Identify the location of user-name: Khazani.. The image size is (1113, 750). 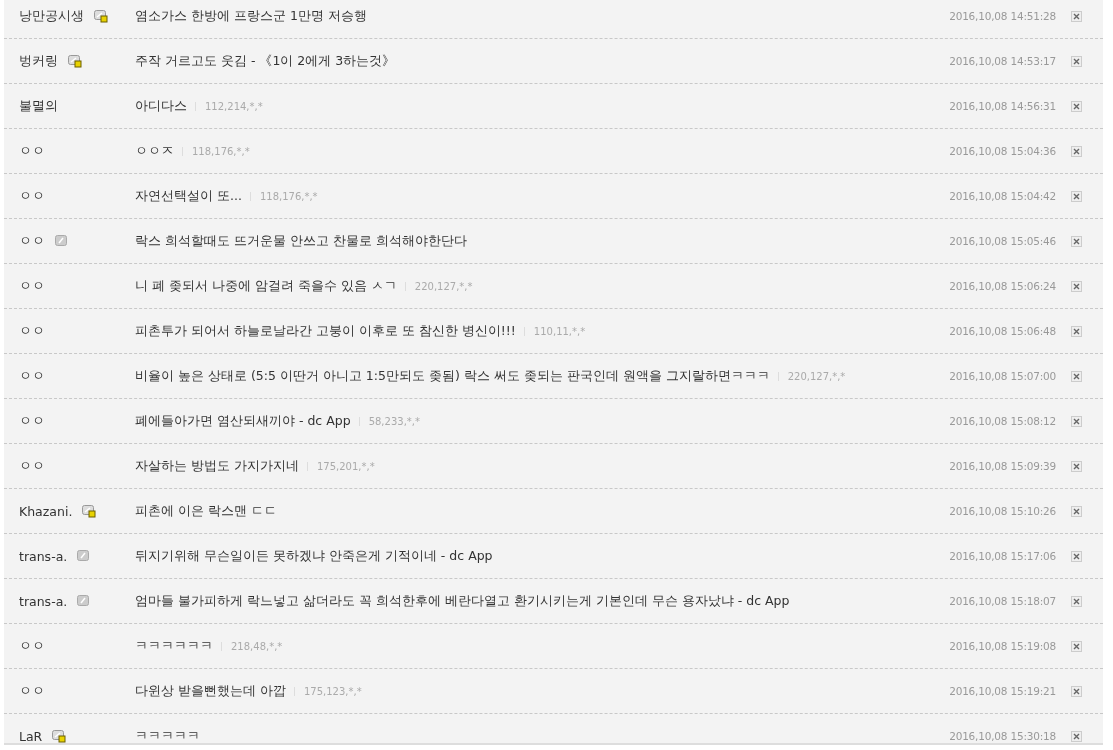
(46, 511).